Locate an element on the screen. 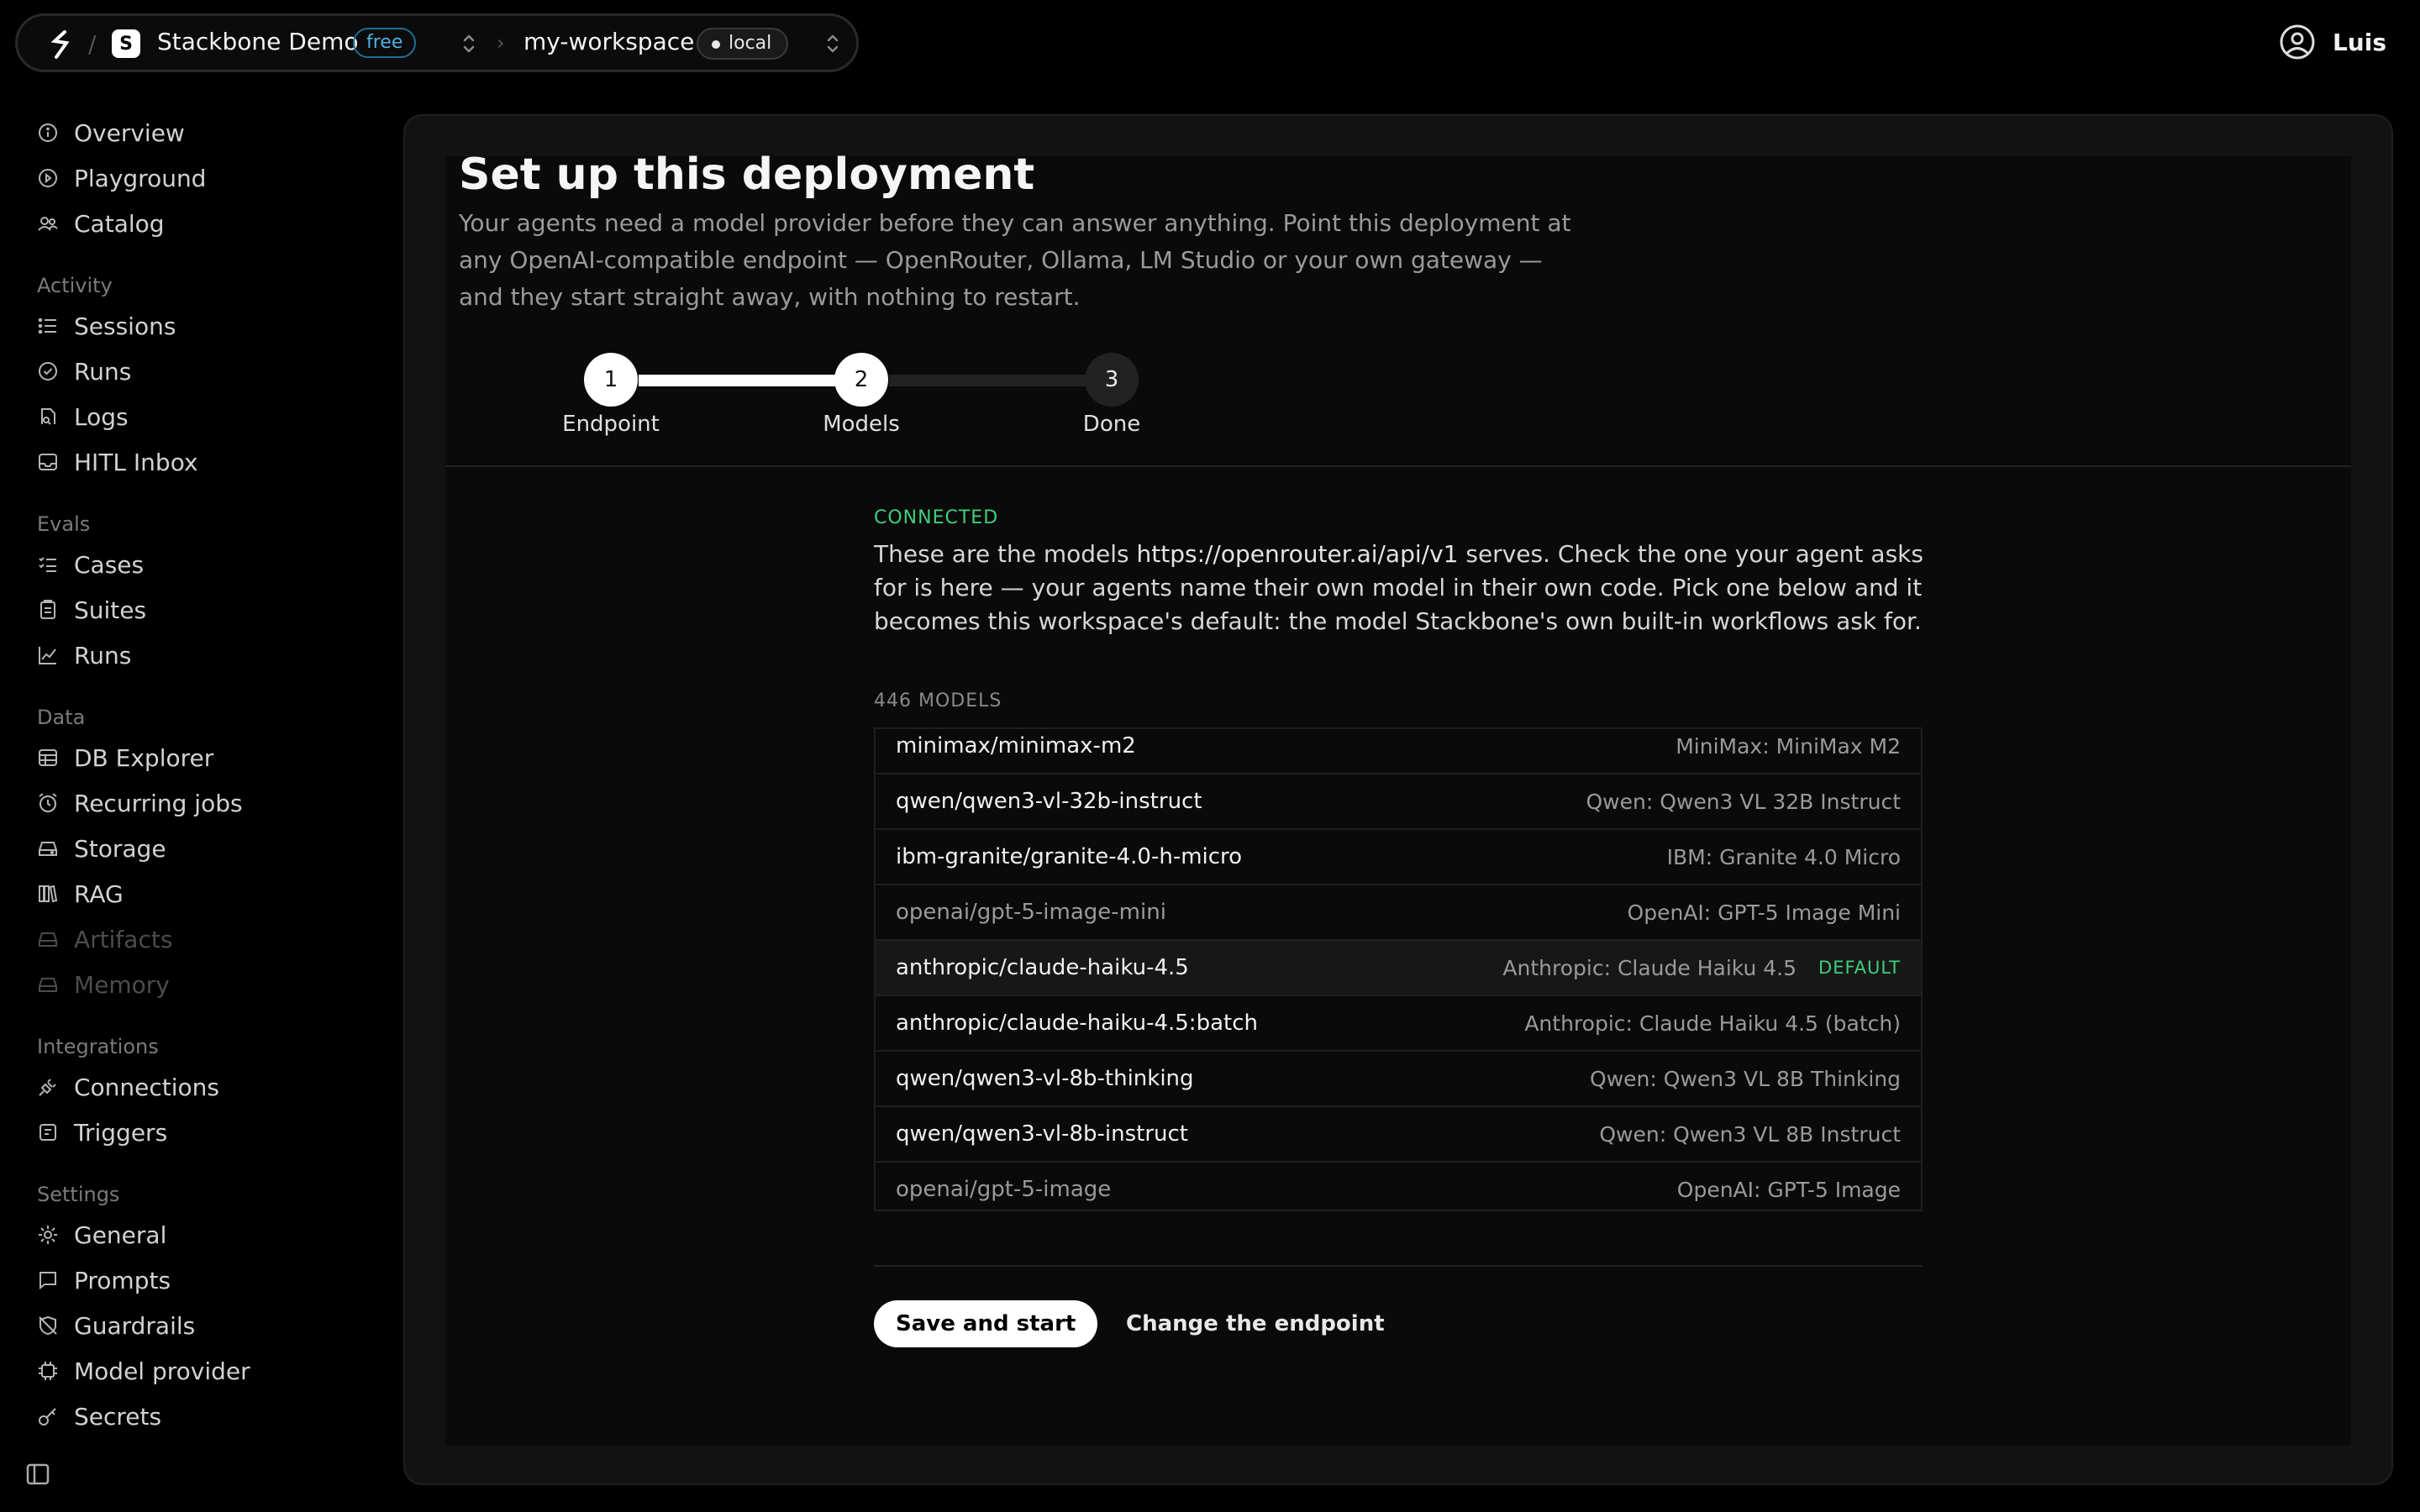 The image size is (2420, 1512). sidebar-item-hitl-inbox: HITL Inbox is located at coordinates (117, 462).